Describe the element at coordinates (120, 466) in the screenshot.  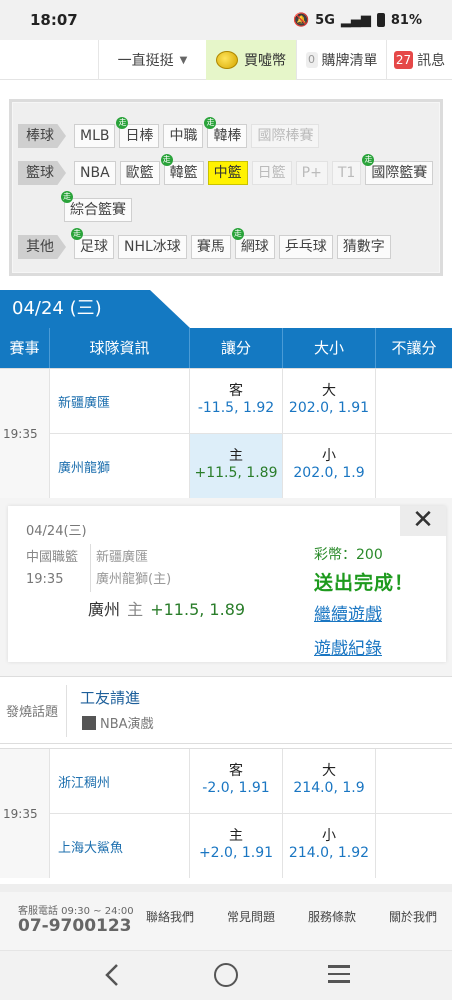
I see `team-home: 廣州龍獅` at that location.